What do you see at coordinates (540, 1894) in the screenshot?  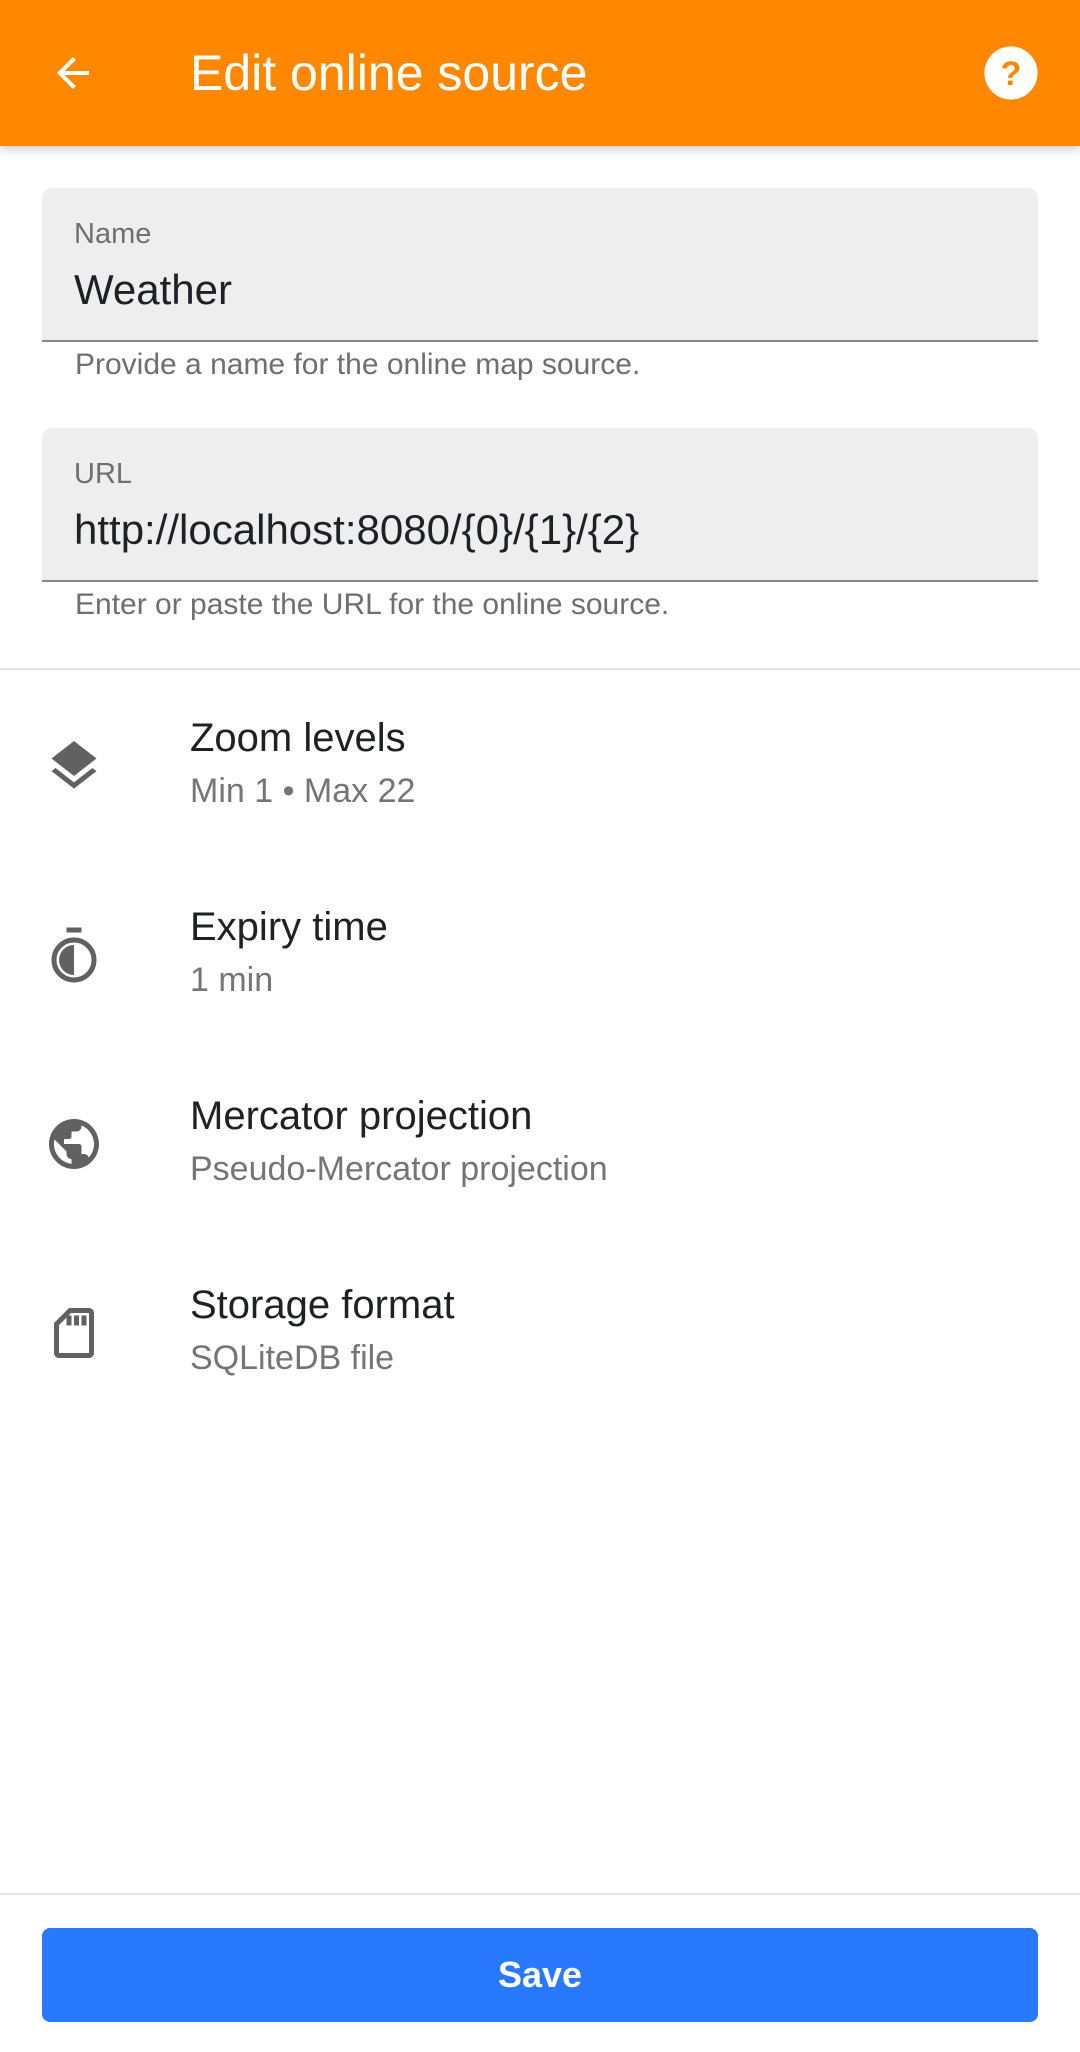 I see `footer-divider` at bounding box center [540, 1894].